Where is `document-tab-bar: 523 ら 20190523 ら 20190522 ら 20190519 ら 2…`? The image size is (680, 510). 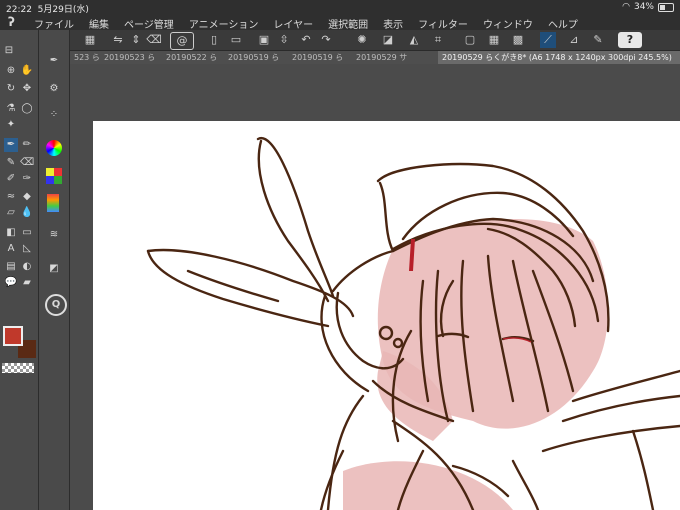 document-tab-bar: 523 ら 20190523 ら 20190522 ら 20190519 ら 2… is located at coordinates (375, 57).